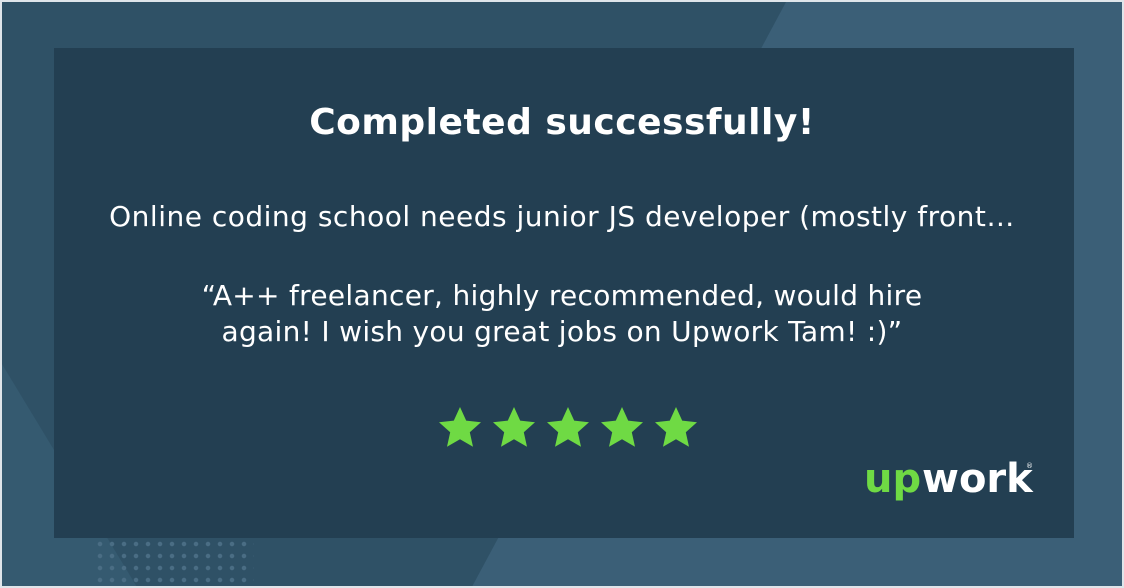 The image size is (1124, 588). I want to click on dot-pattern, so click(174, 562).